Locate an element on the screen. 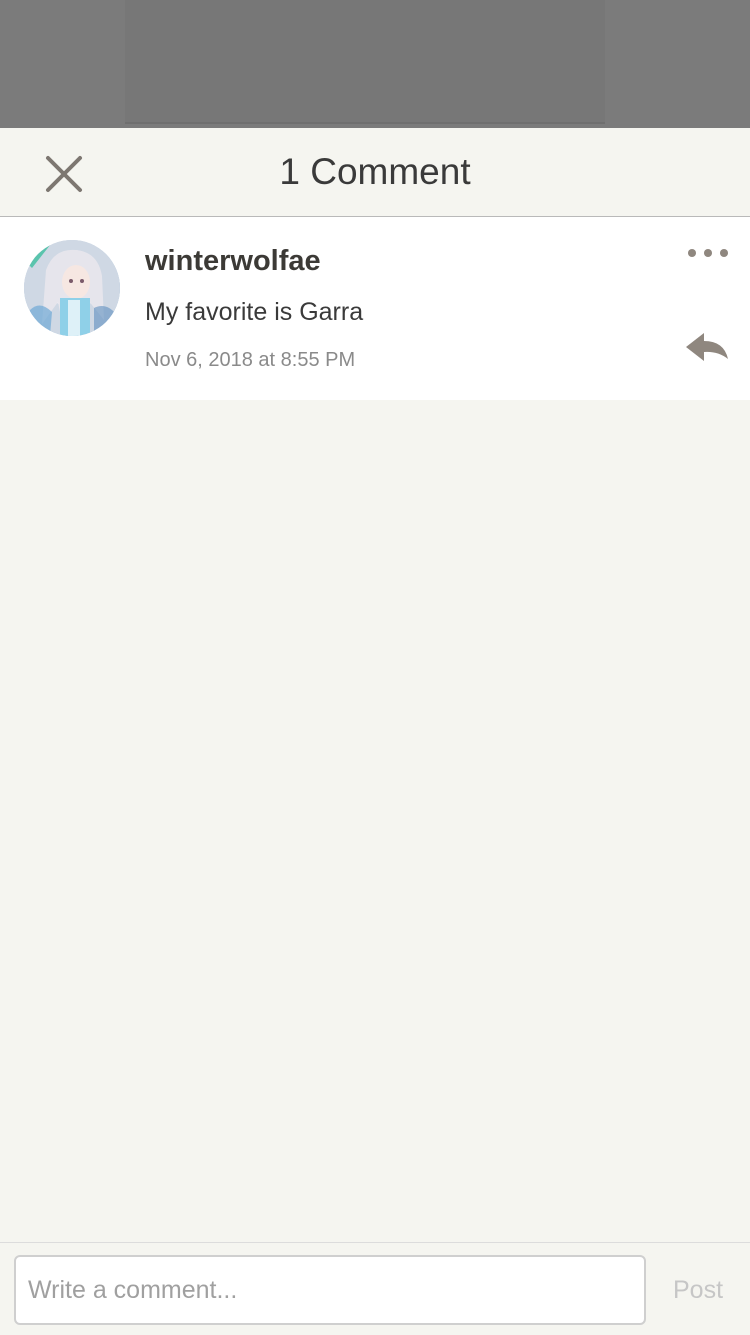  reply-arrow-icon is located at coordinates (707, 347).